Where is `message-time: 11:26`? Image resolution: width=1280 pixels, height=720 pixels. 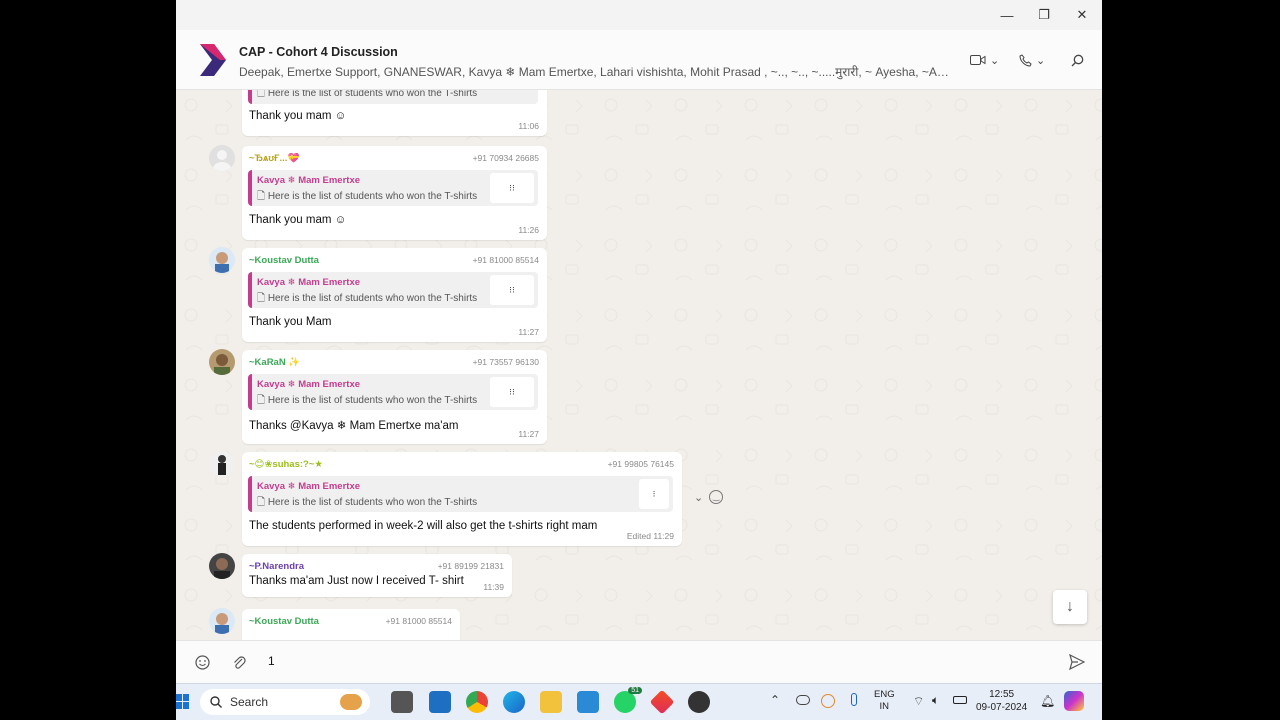 message-time: 11:26 is located at coordinates (528, 230).